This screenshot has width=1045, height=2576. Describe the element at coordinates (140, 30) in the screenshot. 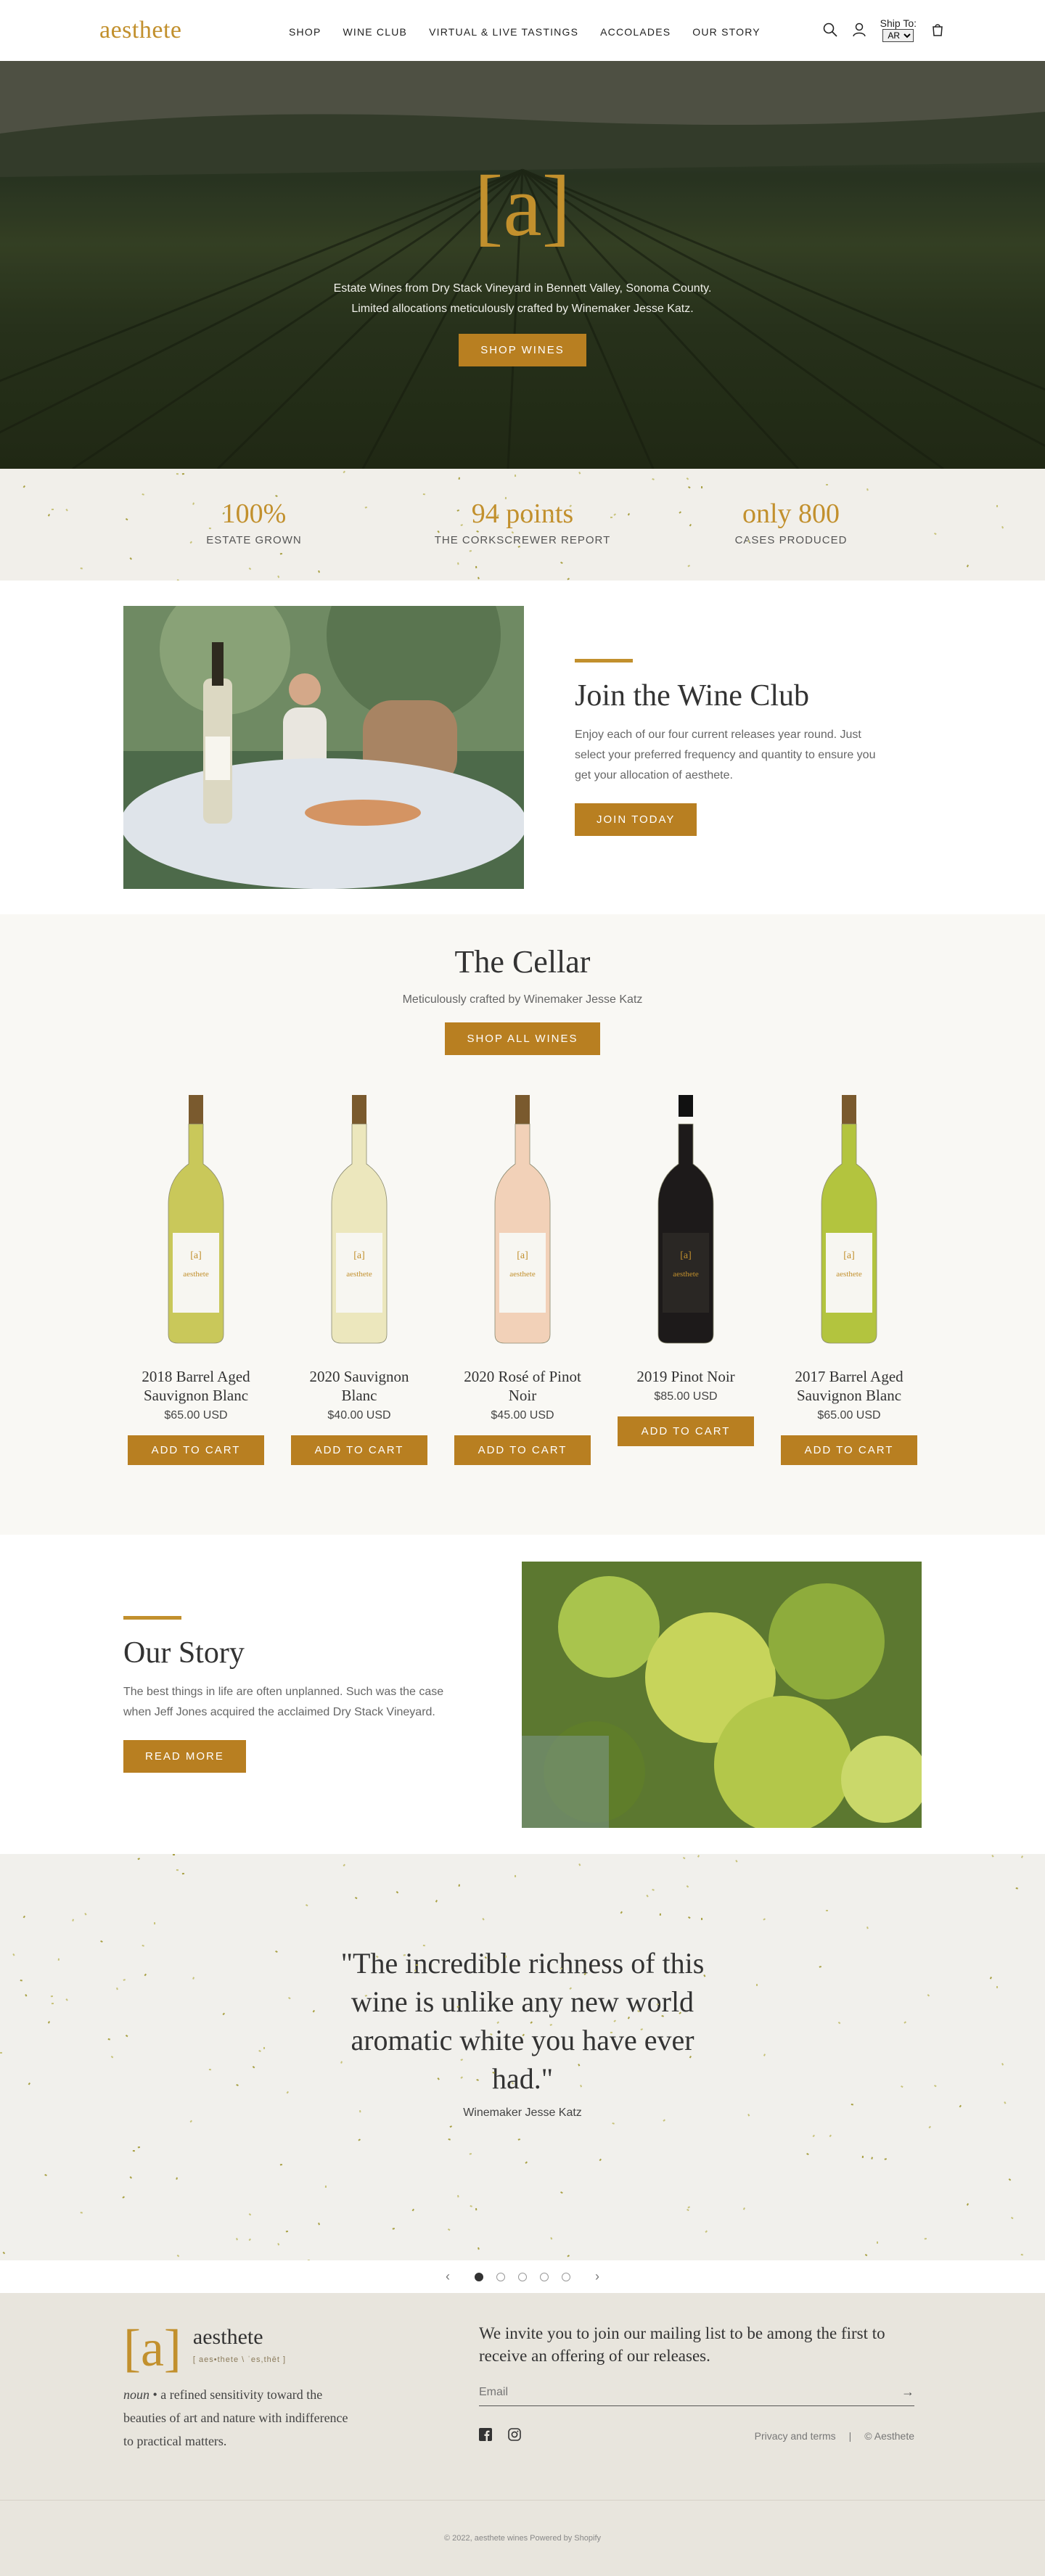

I see `logo: aesthete` at that location.